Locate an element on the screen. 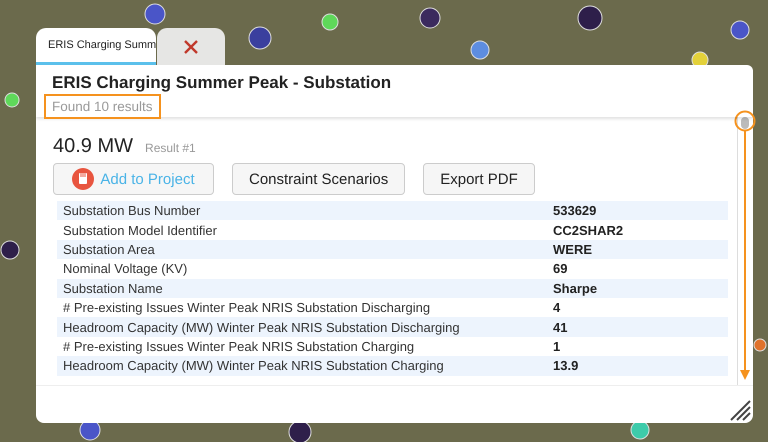 The height and width of the screenshot is (442, 768). action-button: Export PDF is located at coordinates (479, 179).